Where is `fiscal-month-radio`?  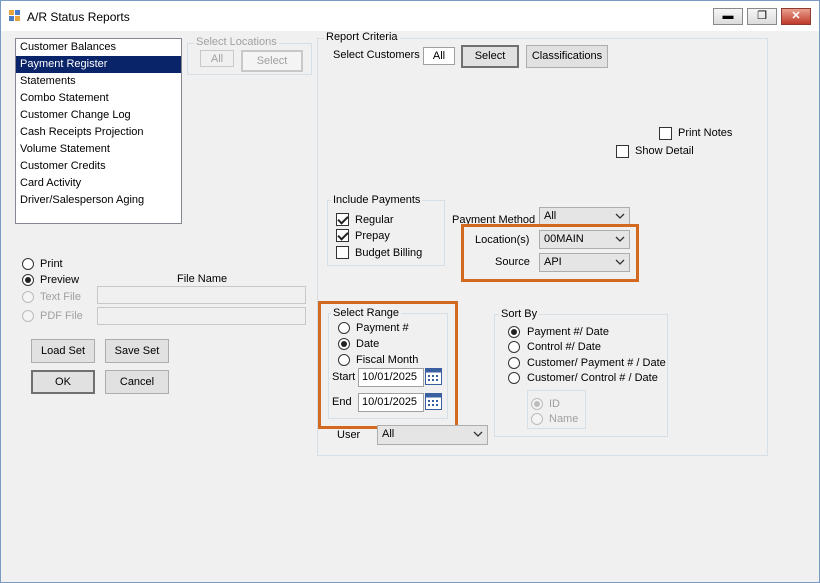
fiscal-month-radio is located at coordinates (344, 360).